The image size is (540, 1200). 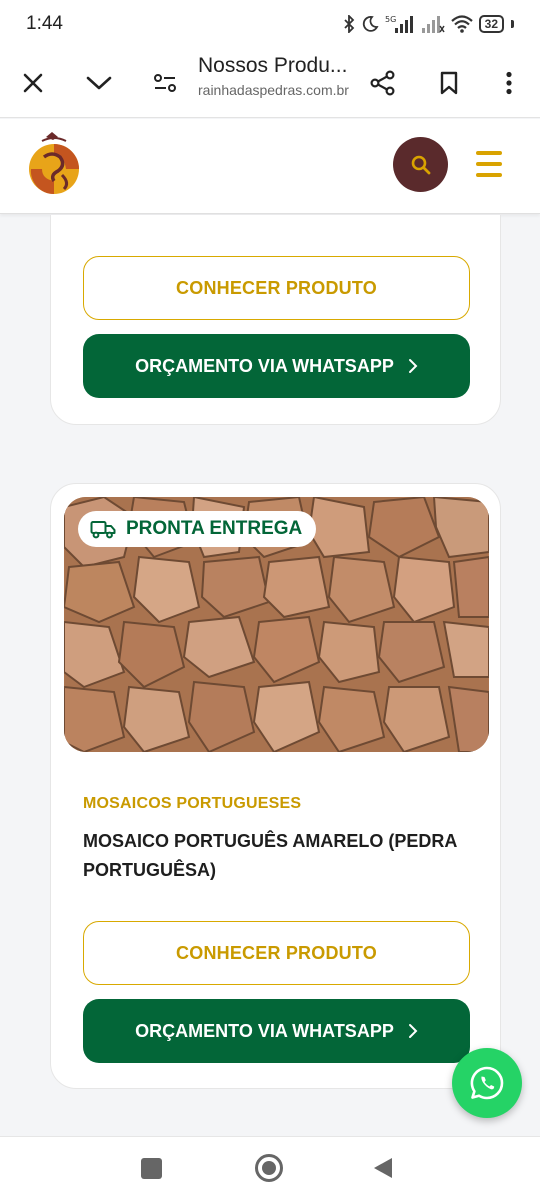 What do you see at coordinates (103, 530) in the screenshot?
I see `truck-icon` at bounding box center [103, 530].